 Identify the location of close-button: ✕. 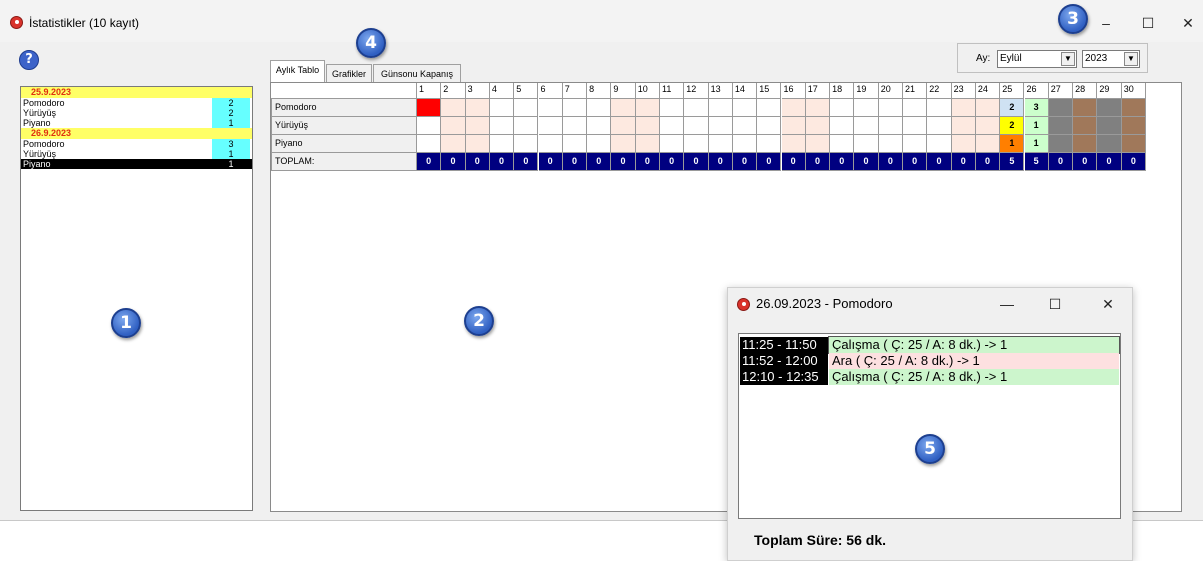
(1185, 23).